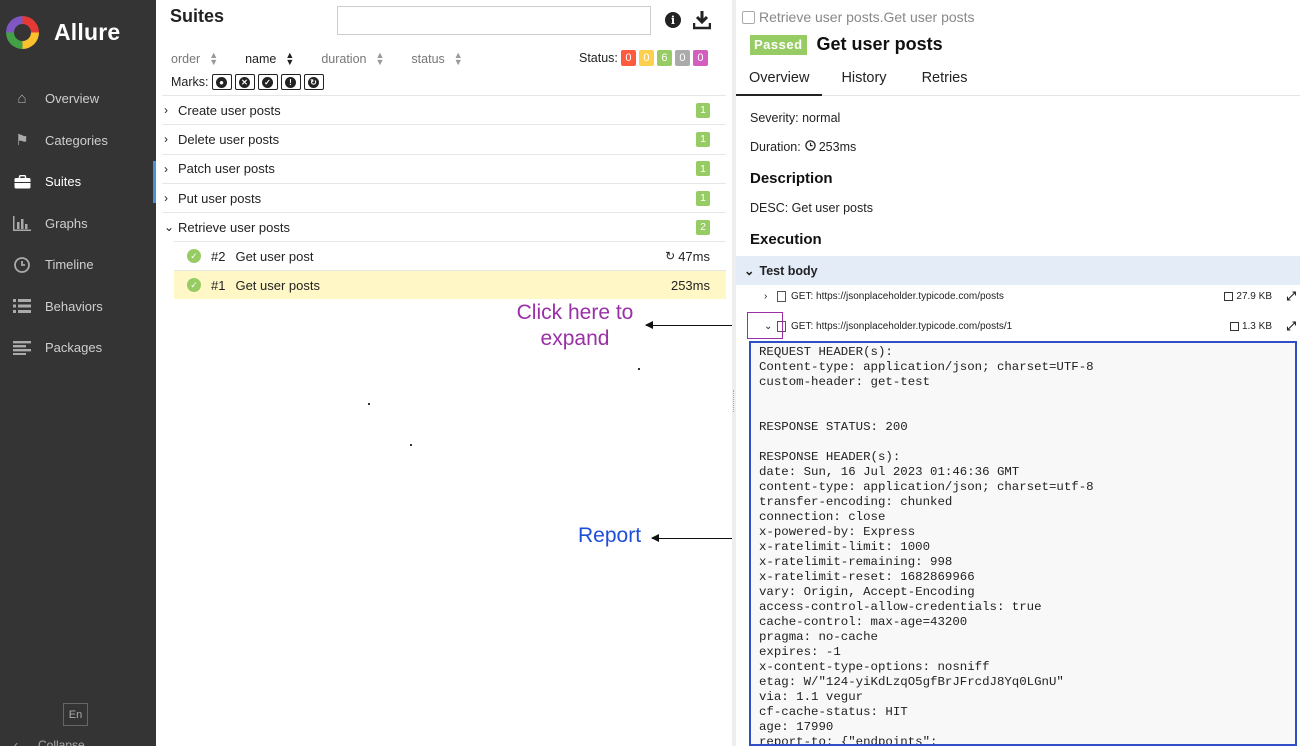 The width and height of the screenshot is (1300, 746). What do you see at coordinates (779, 81) in the screenshot?
I see `tab-overview: Overview` at bounding box center [779, 81].